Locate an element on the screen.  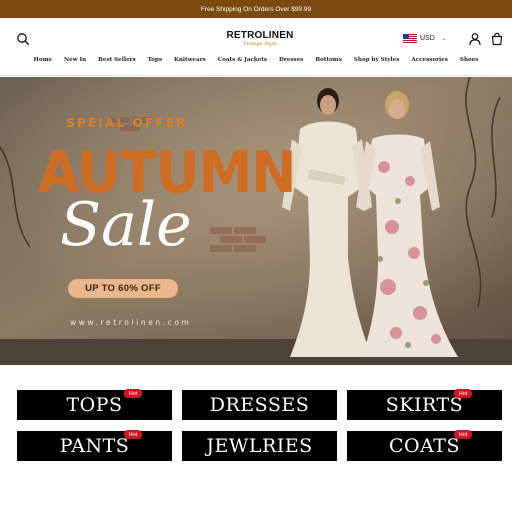
announcement-text: Free Shipping On Orders Over $99.99 is located at coordinates (256, 9).